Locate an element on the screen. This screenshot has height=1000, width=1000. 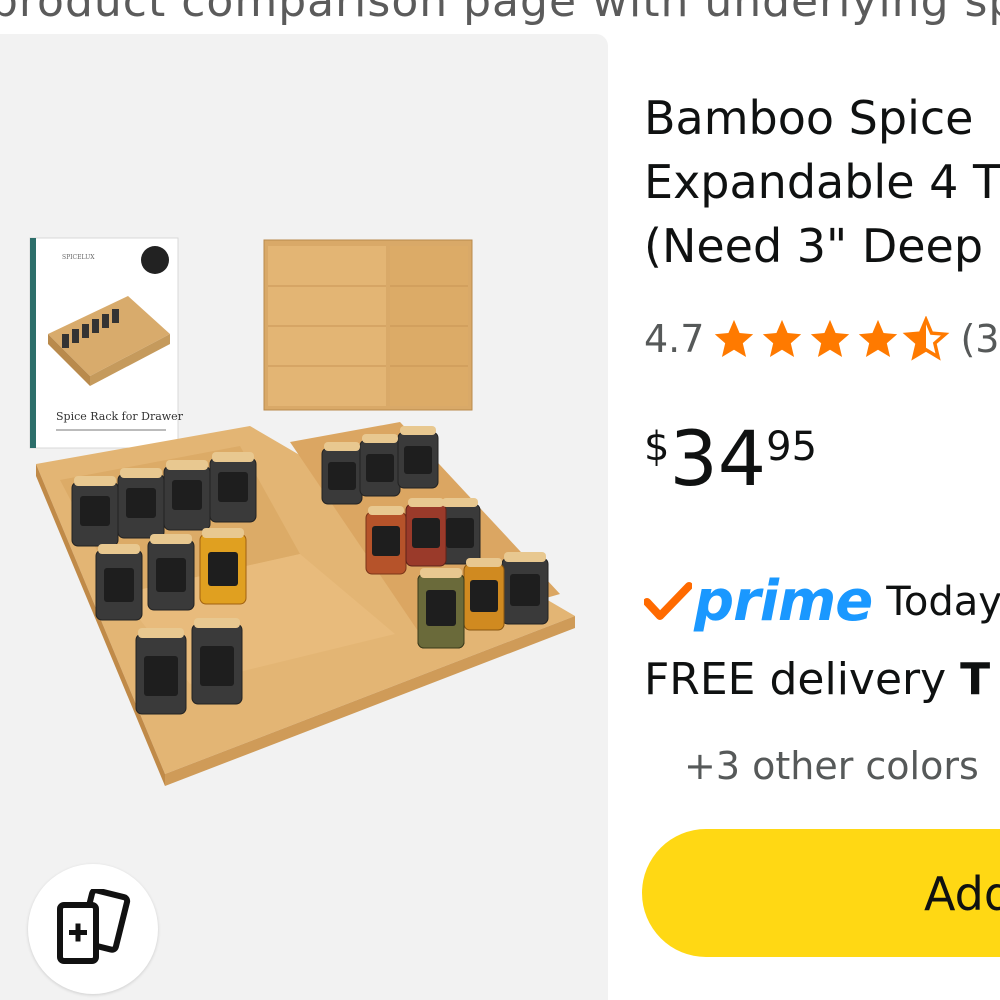
product-box: SPICELUX Spice Rack for Drawer is located at coordinates (106, 343).